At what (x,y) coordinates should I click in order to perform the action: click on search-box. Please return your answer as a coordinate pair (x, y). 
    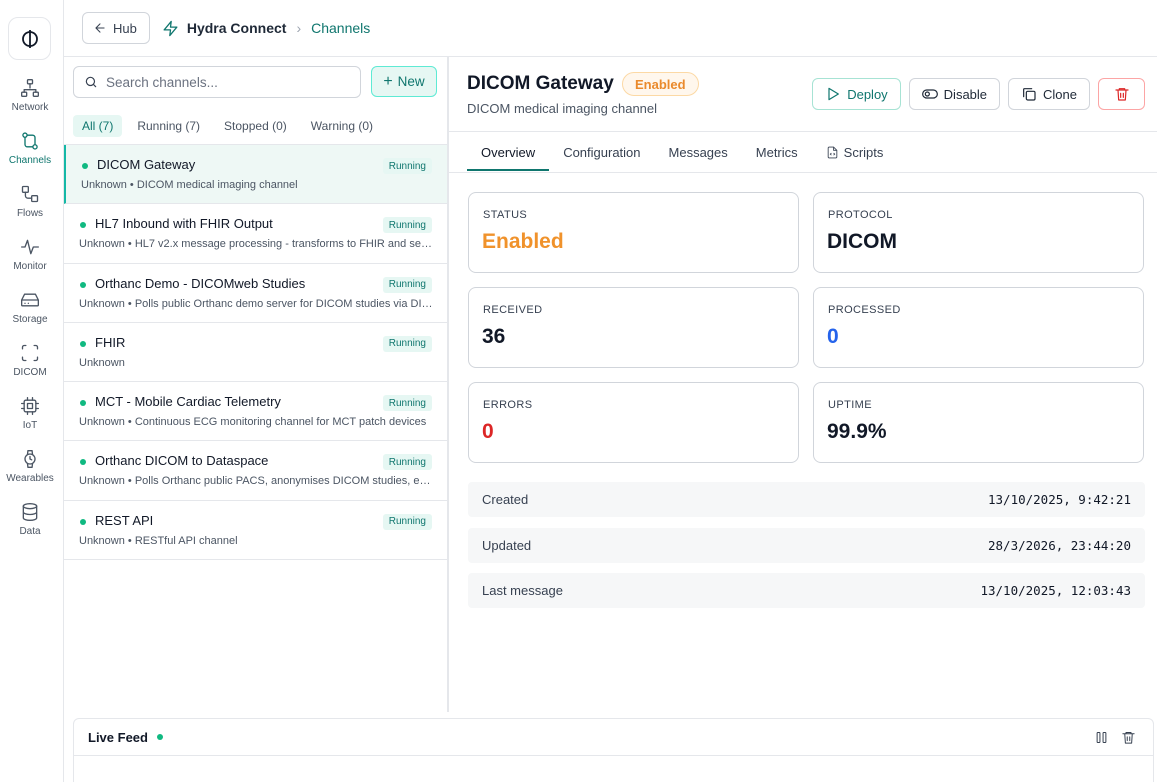
    Looking at the image, I should click on (217, 82).